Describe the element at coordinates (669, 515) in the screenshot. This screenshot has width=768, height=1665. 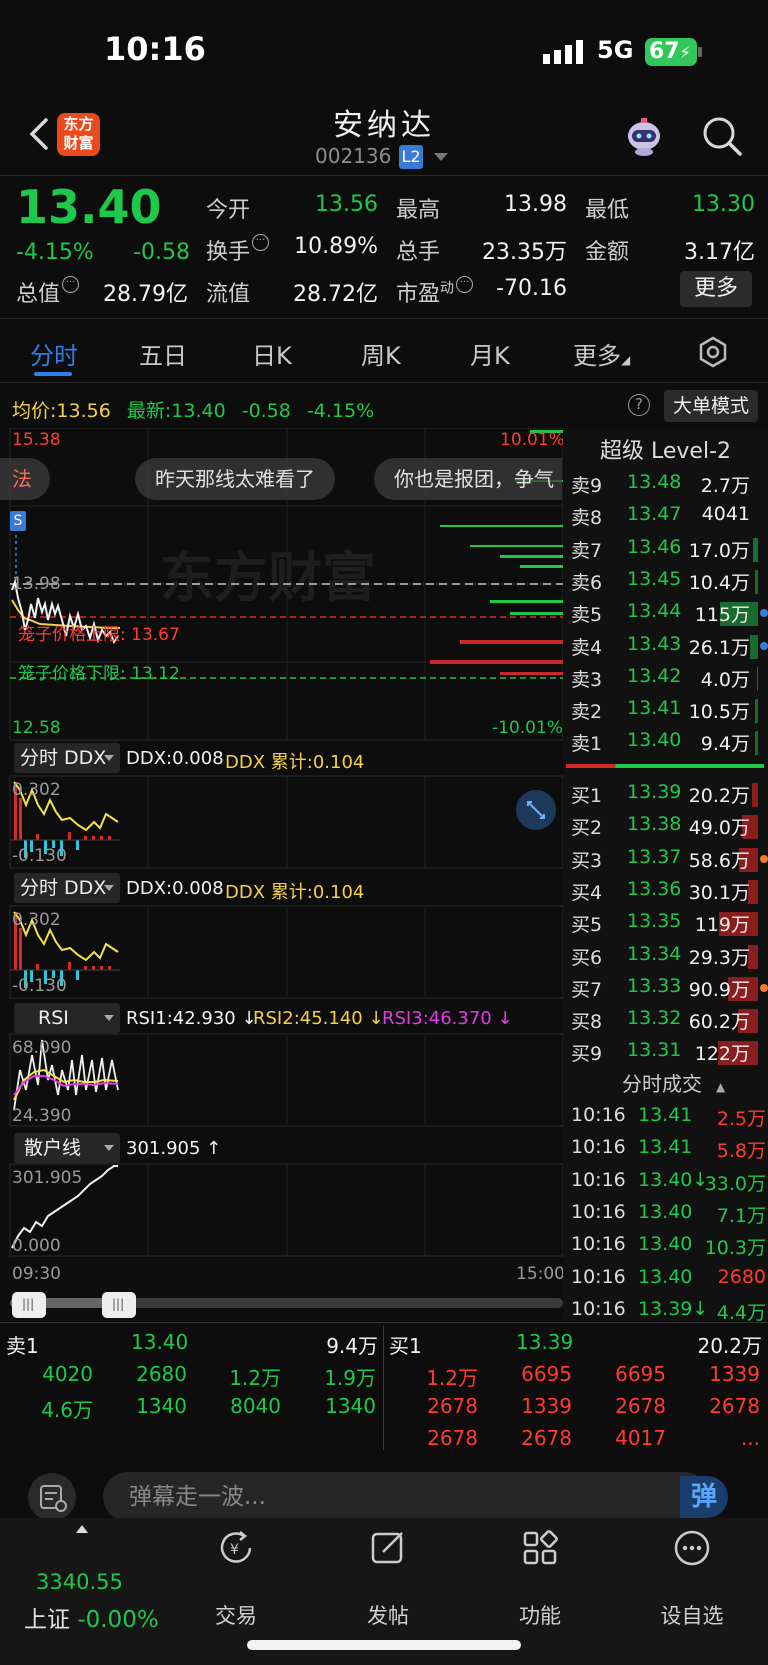
I see `ask-row: 卖8 13.47 4041` at that location.